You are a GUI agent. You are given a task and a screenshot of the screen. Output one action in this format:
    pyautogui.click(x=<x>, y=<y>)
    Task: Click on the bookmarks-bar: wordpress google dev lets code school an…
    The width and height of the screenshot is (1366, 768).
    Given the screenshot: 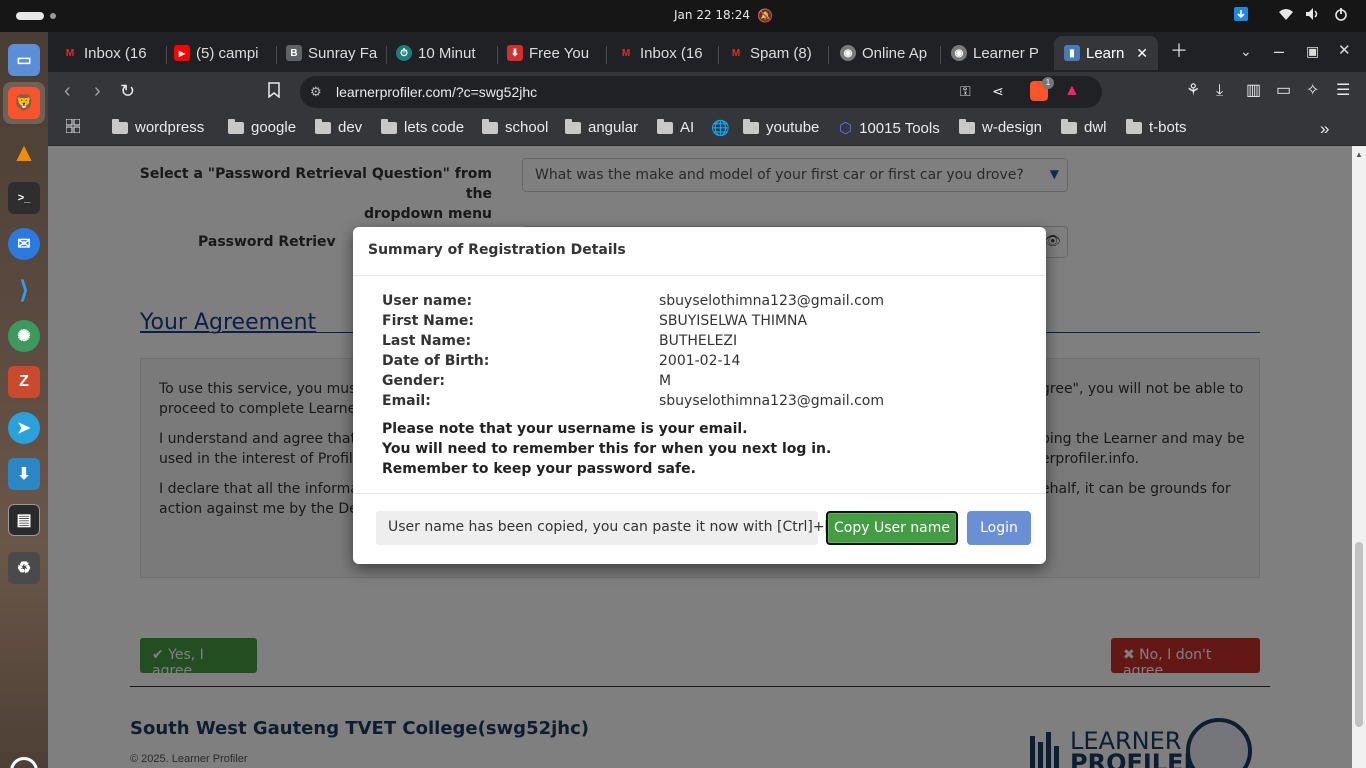 What is the action you would take?
    pyautogui.click(x=707, y=129)
    